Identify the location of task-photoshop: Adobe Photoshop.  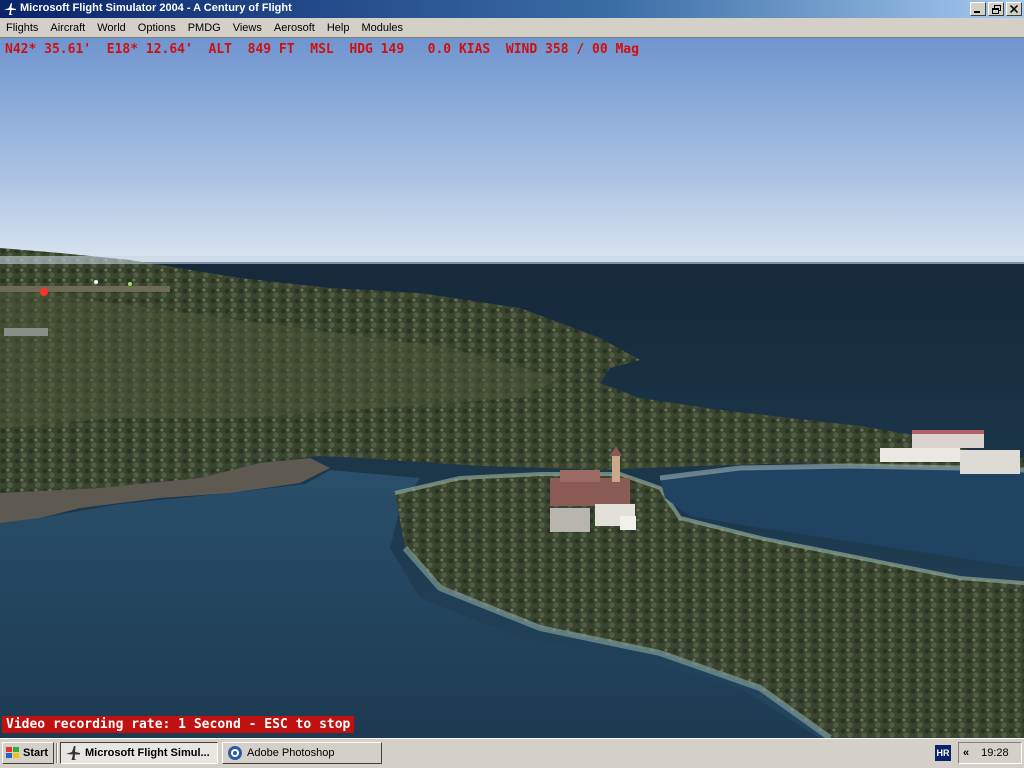
(302, 753).